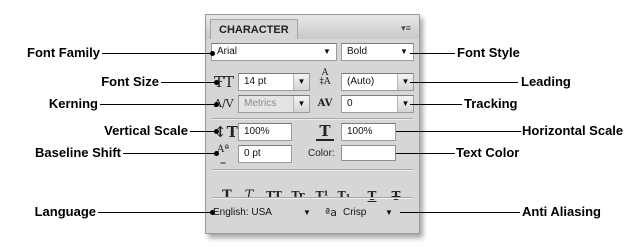  I want to click on anti-aliasing-value: Crisp, so click(355, 212).